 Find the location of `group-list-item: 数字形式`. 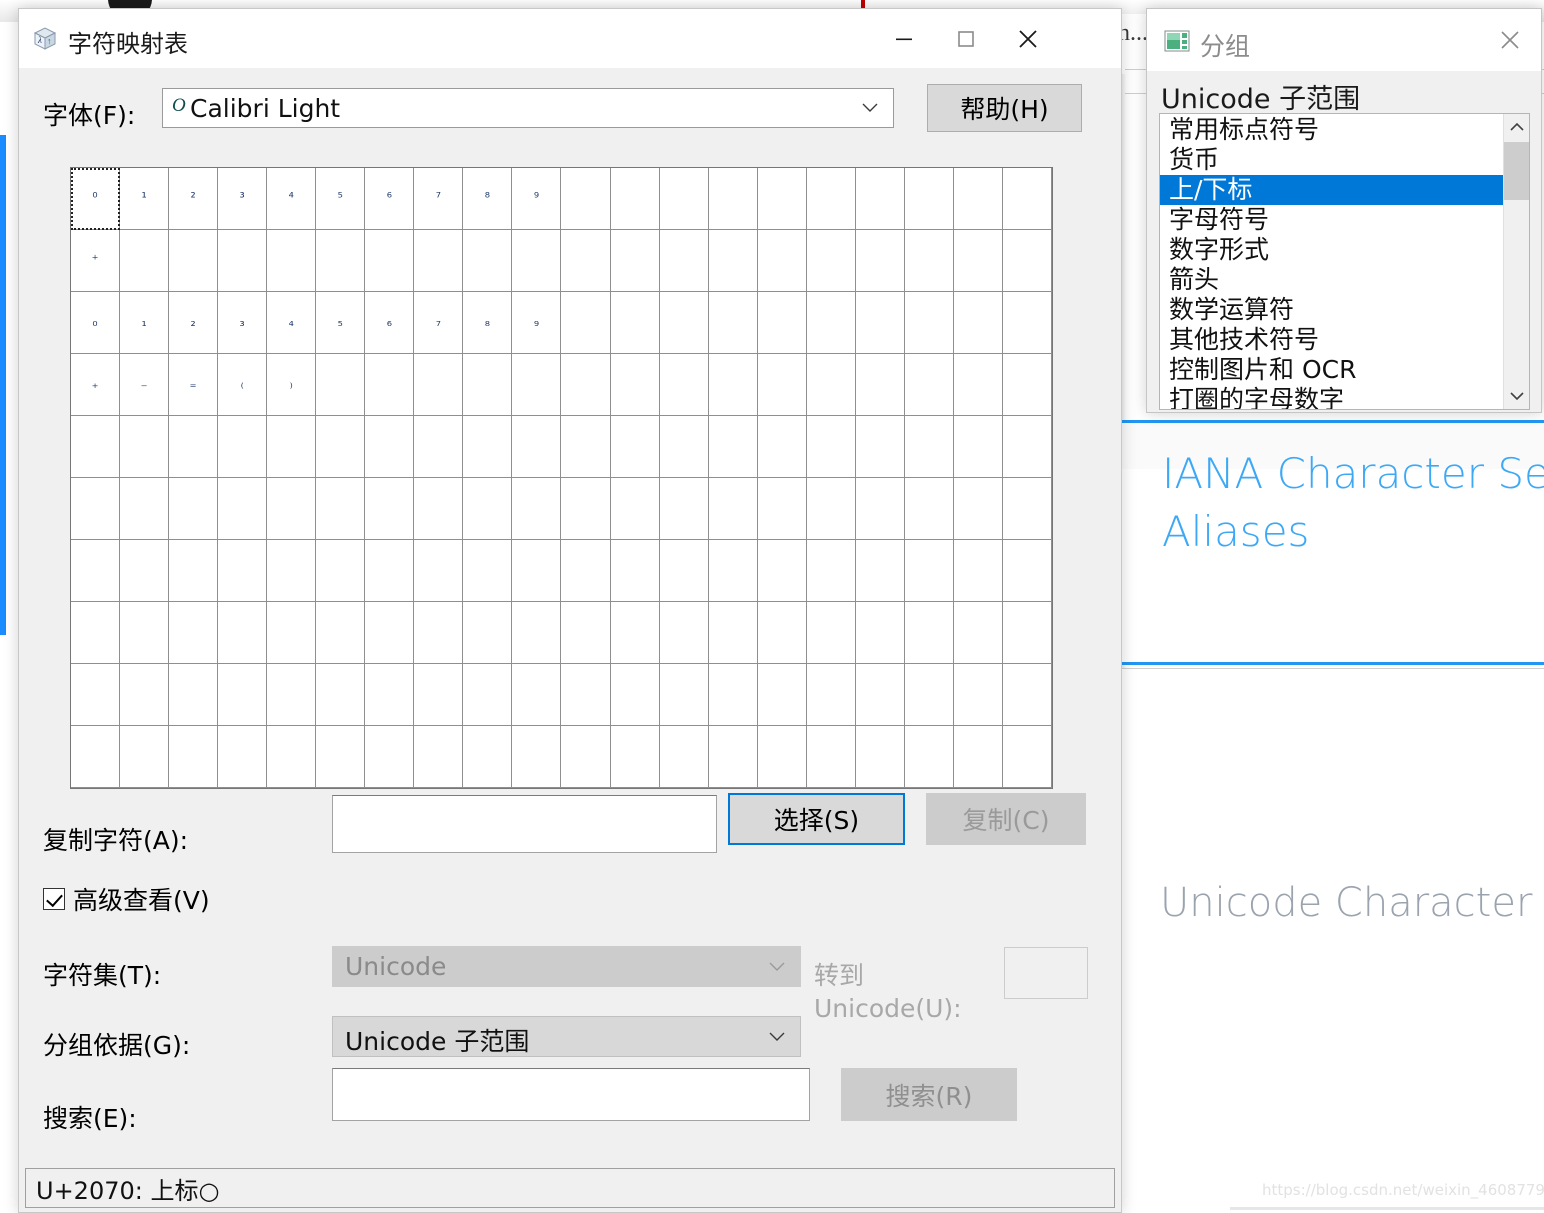

group-list-item: 数字形式 is located at coordinates (1331, 250).